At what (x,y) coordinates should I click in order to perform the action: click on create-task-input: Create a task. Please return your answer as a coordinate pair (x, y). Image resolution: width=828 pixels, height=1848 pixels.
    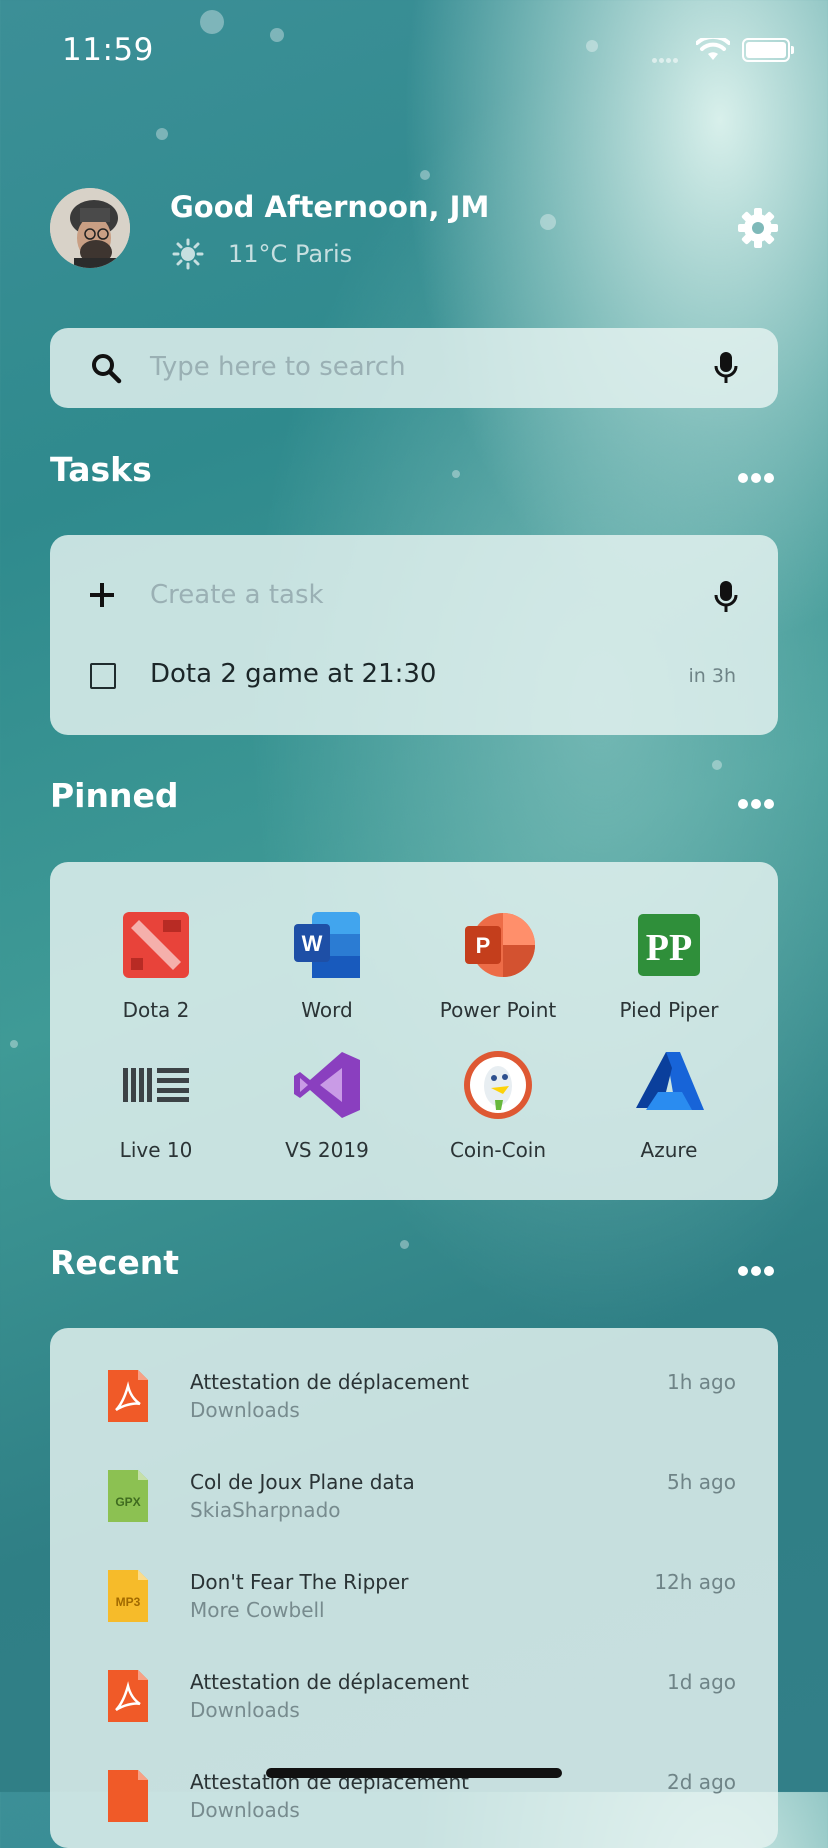
    Looking at the image, I should click on (237, 595).